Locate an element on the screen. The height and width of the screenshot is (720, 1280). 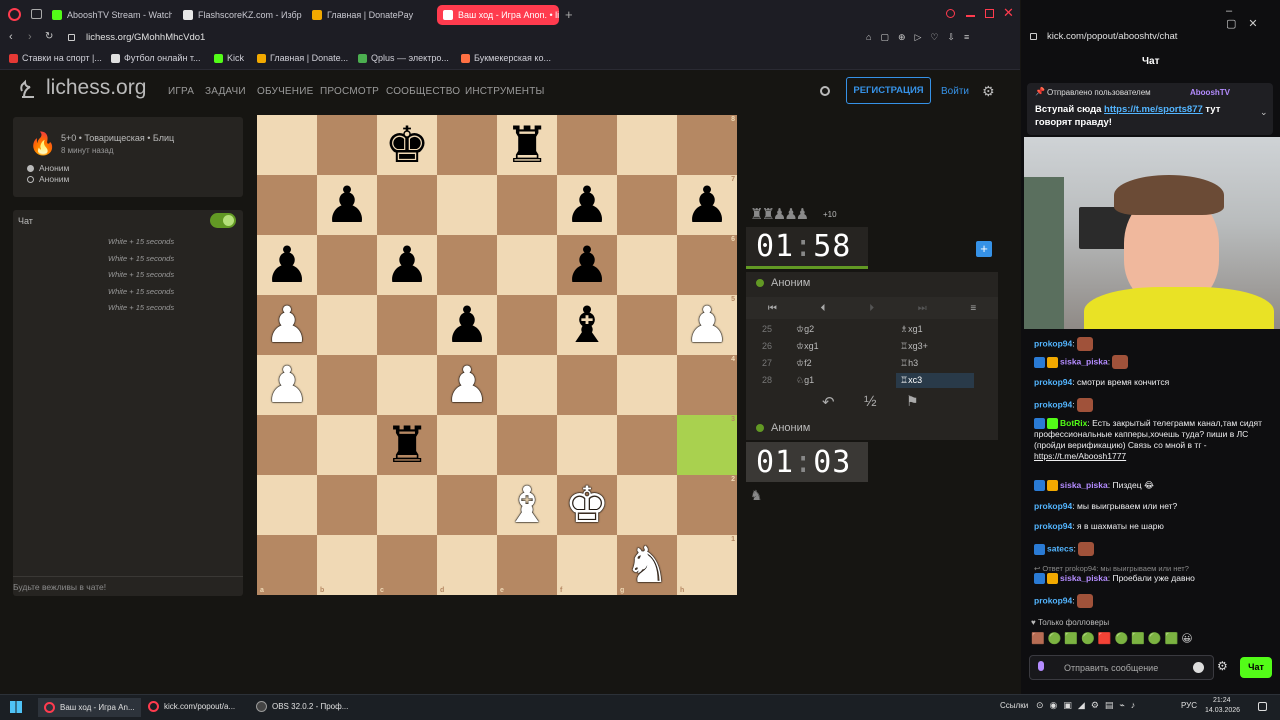
square-b6 is located at coordinates (347, 265).